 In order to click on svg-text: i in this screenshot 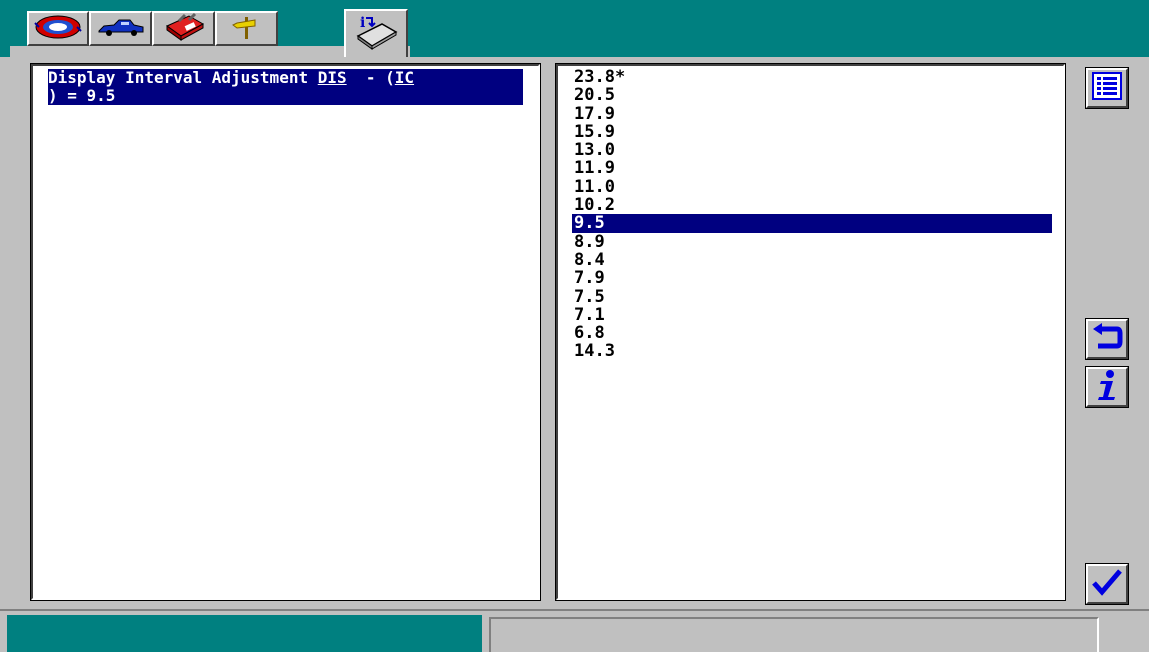, I will do `click(362, 23)`.